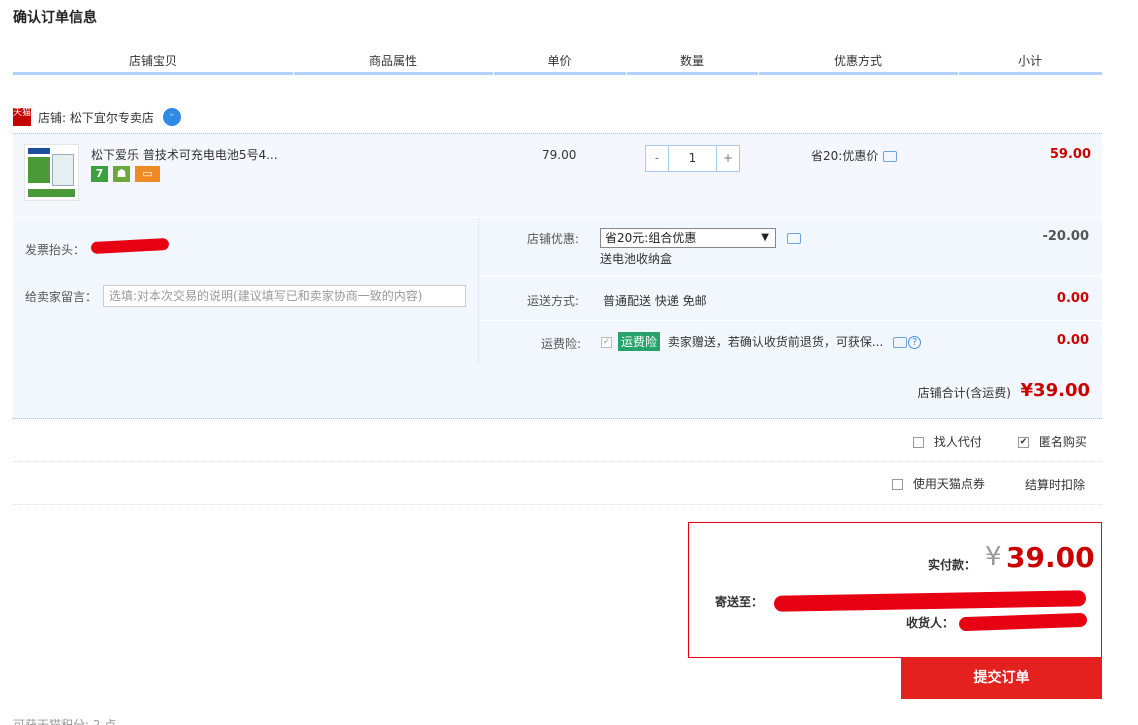 The width and height of the screenshot is (1138, 725). I want to click on tmall-points-checkbox, so click(897, 484).